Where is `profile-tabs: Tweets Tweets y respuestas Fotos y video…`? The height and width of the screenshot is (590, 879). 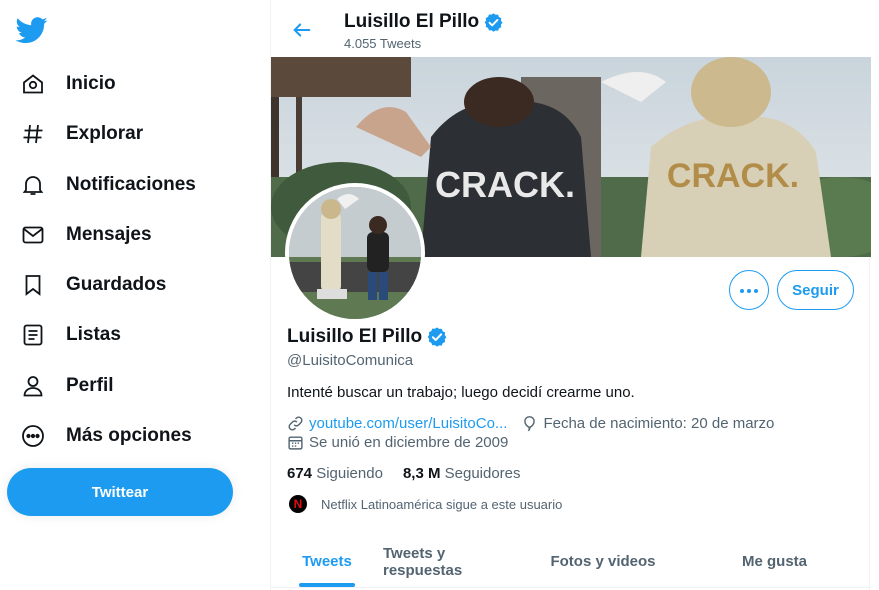
profile-tabs: Tweets Tweets y respuestas Fotos y video… is located at coordinates (571, 562).